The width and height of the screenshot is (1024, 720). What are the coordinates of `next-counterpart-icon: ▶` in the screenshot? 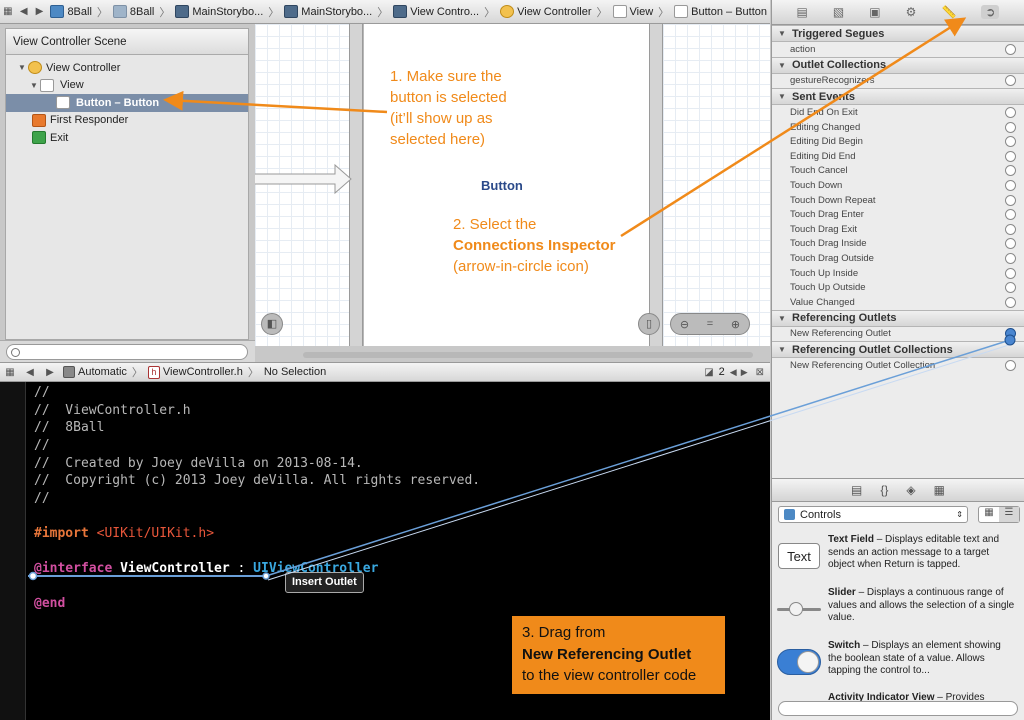 It's located at (744, 372).